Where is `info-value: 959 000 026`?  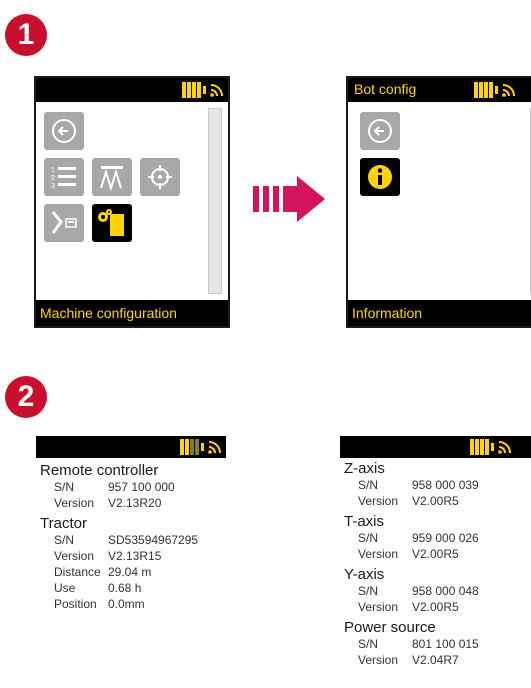 info-value: 959 000 026 is located at coordinates (445, 538).